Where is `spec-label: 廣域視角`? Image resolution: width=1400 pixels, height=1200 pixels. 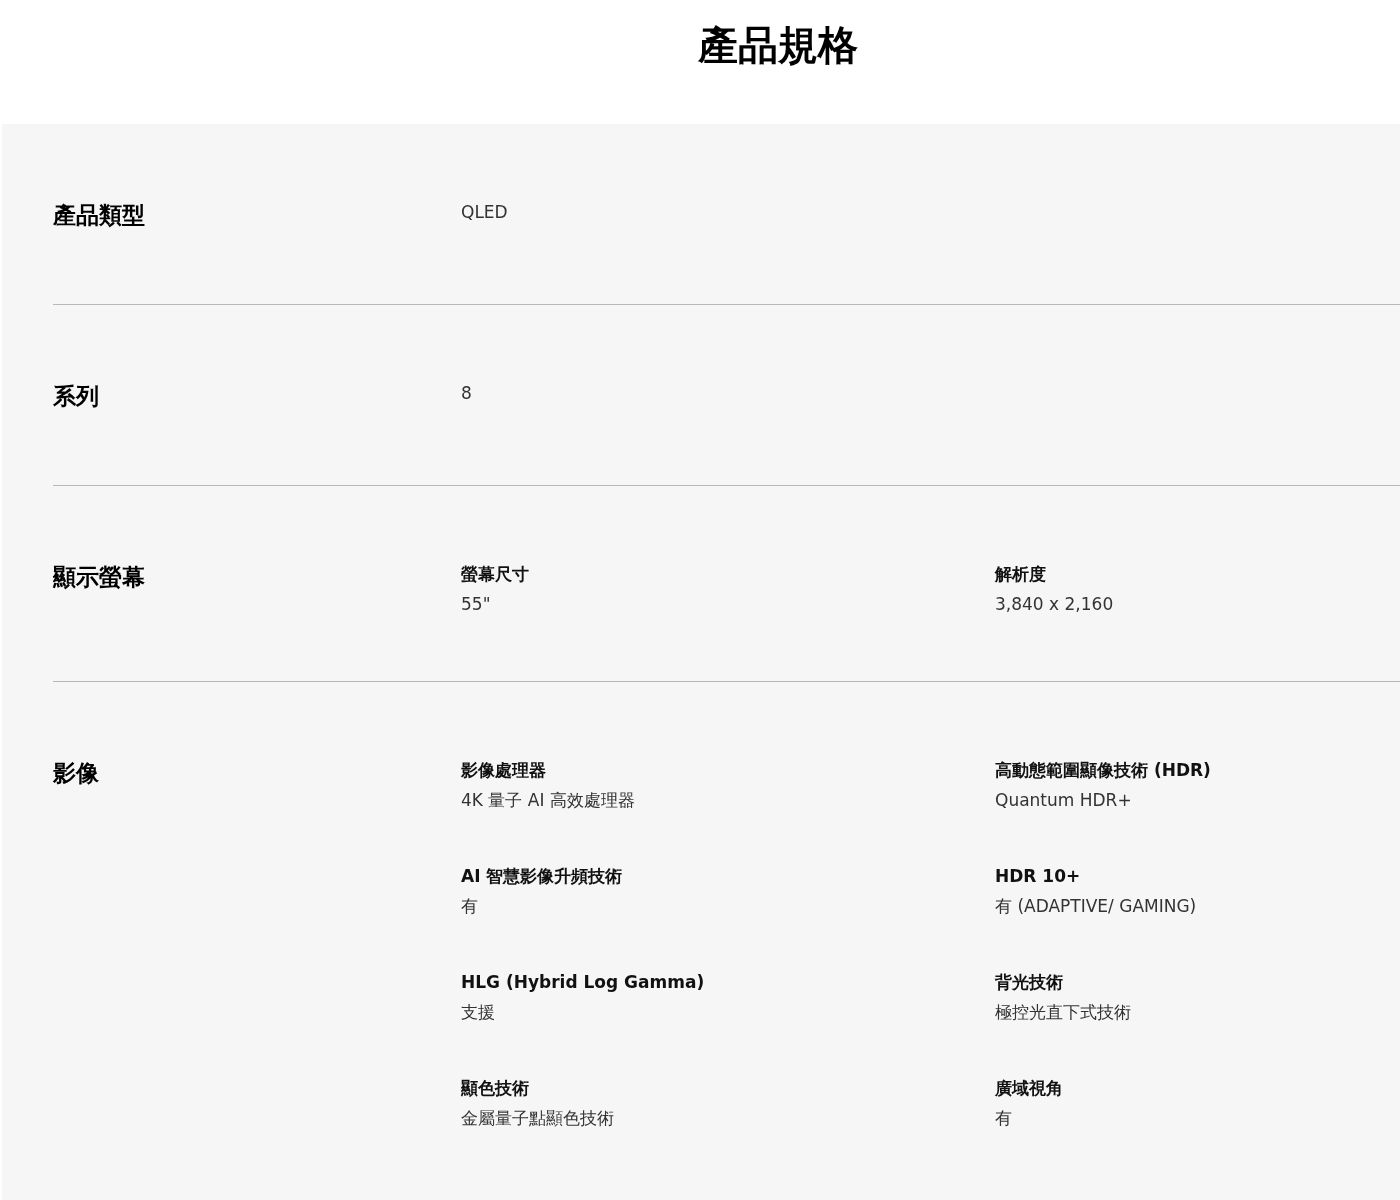 spec-label: 廣域視角 is located at coordinates (1029, 1088).